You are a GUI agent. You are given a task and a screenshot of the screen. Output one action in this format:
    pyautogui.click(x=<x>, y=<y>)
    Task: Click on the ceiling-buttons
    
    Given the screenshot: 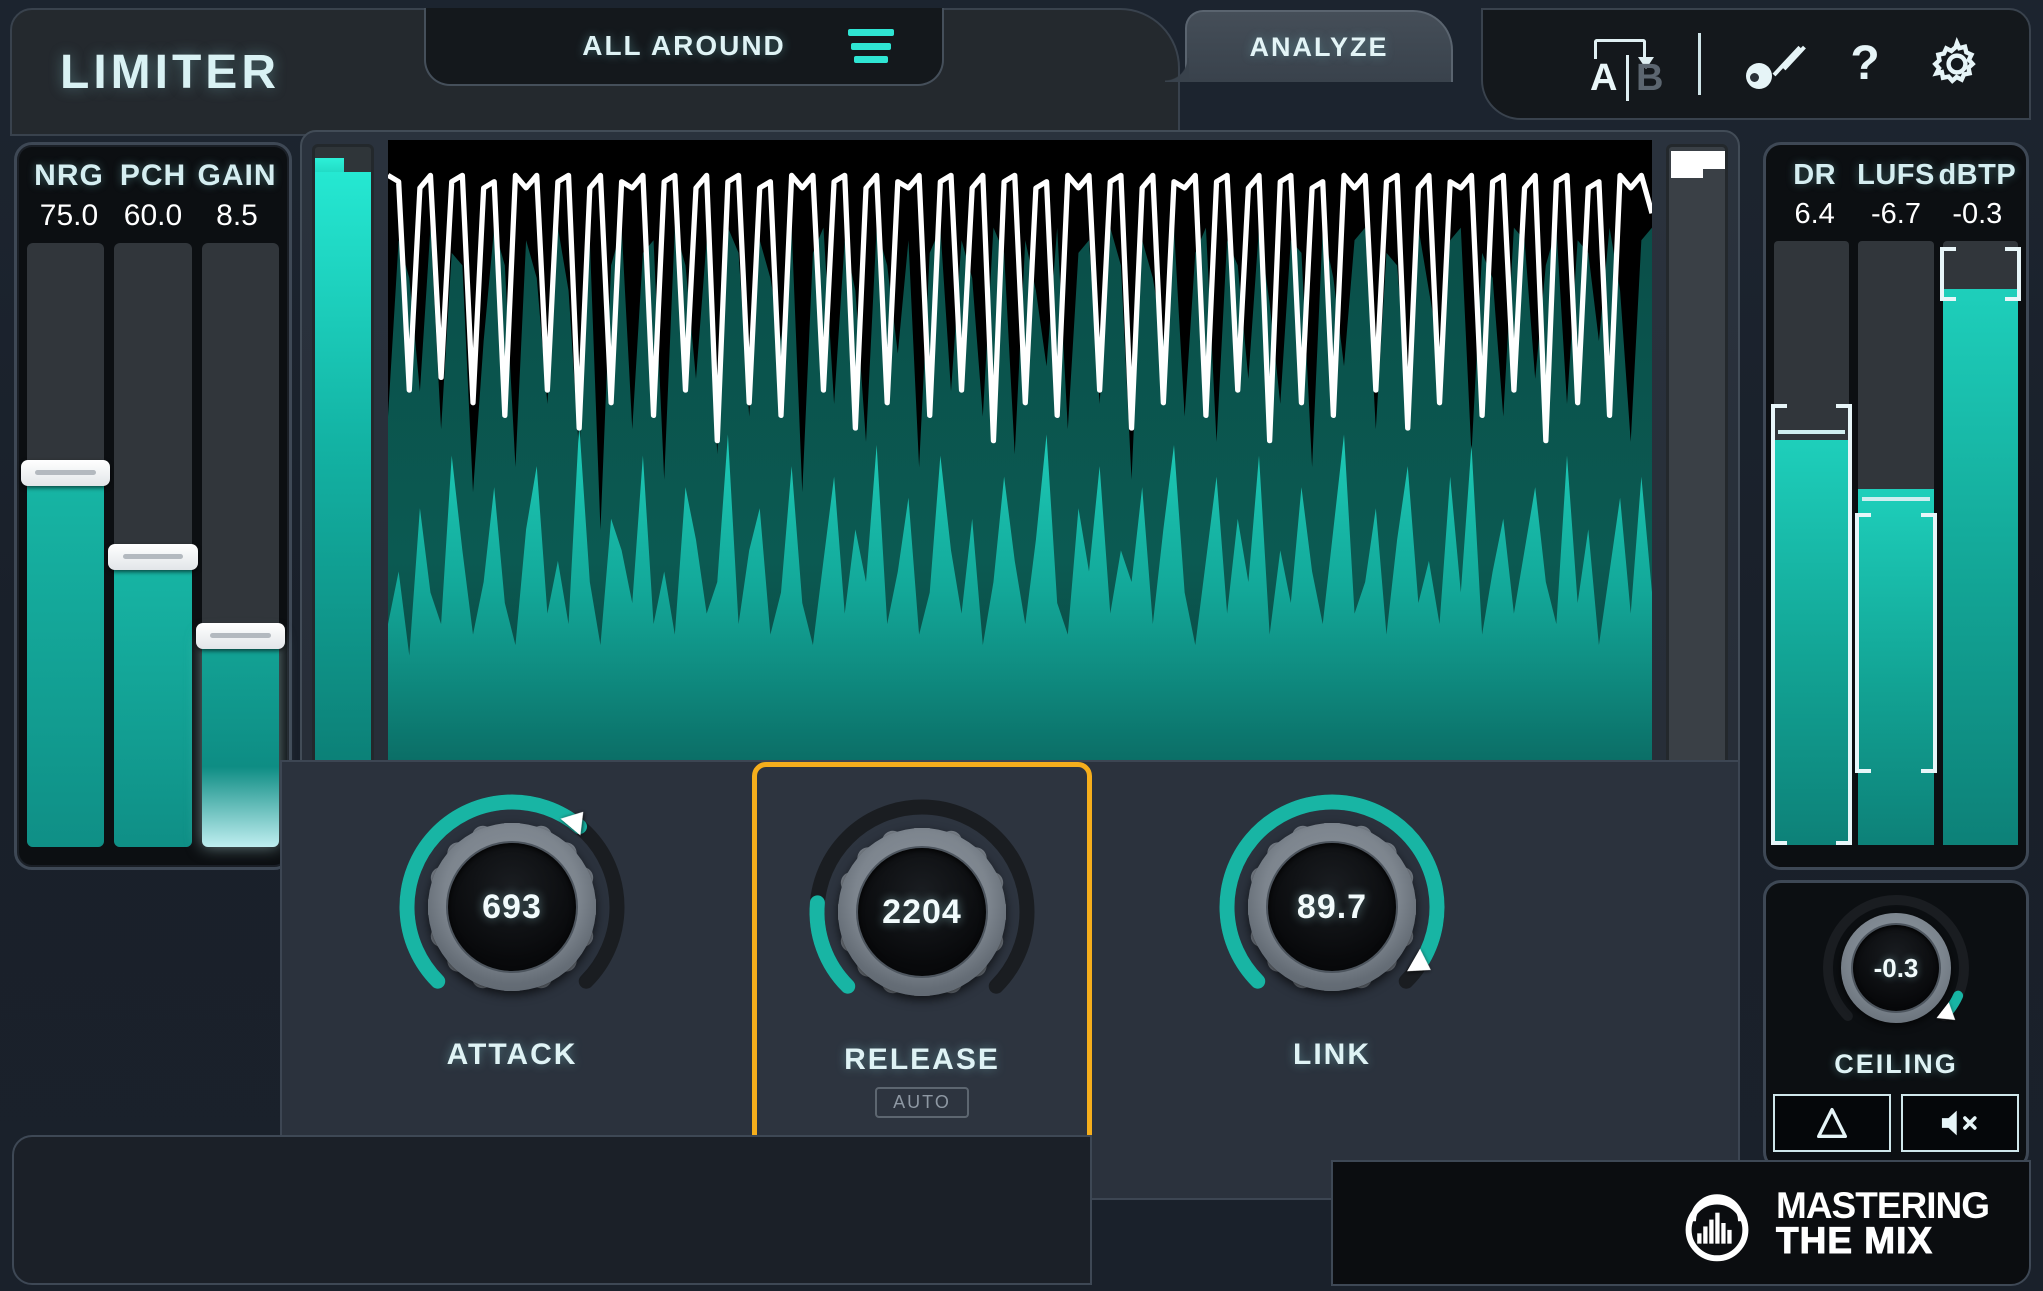 What is the action you would take?
    pyautogui.click(x=1896, y=1123)
    